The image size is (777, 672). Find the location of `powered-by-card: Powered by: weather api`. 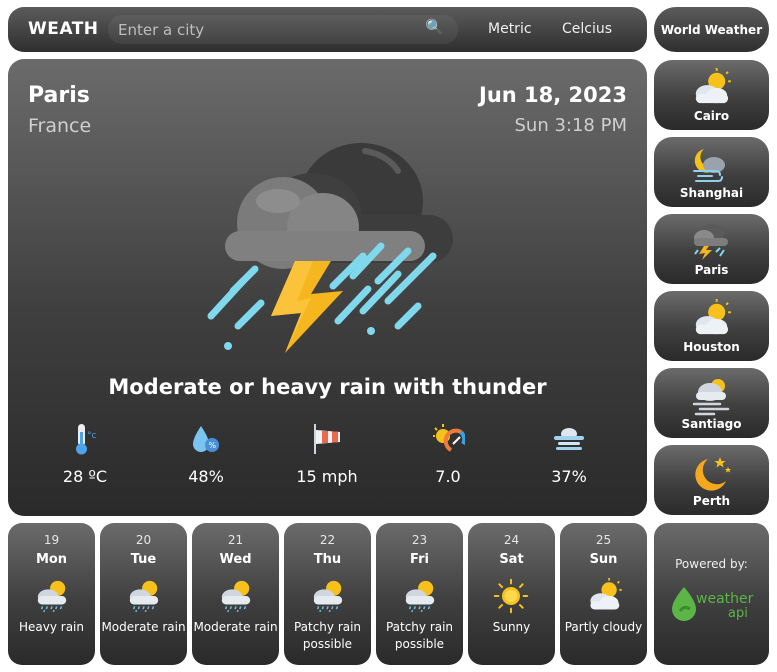

powered-by-card: Powered by: weather api is located at coordinates (711, 594).